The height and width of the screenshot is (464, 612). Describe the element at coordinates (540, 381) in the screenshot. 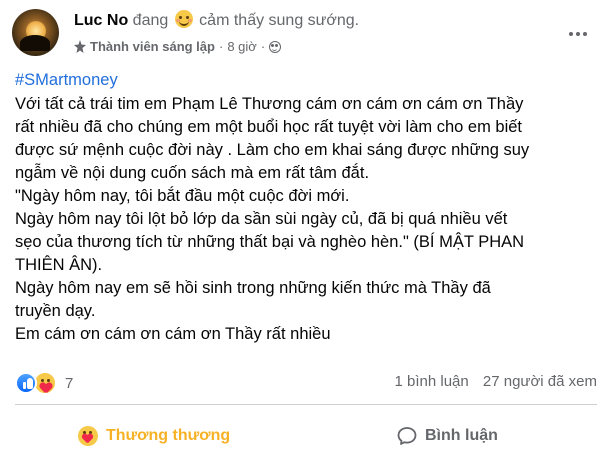

I see `view-count: 27 người đã xem` at that location.